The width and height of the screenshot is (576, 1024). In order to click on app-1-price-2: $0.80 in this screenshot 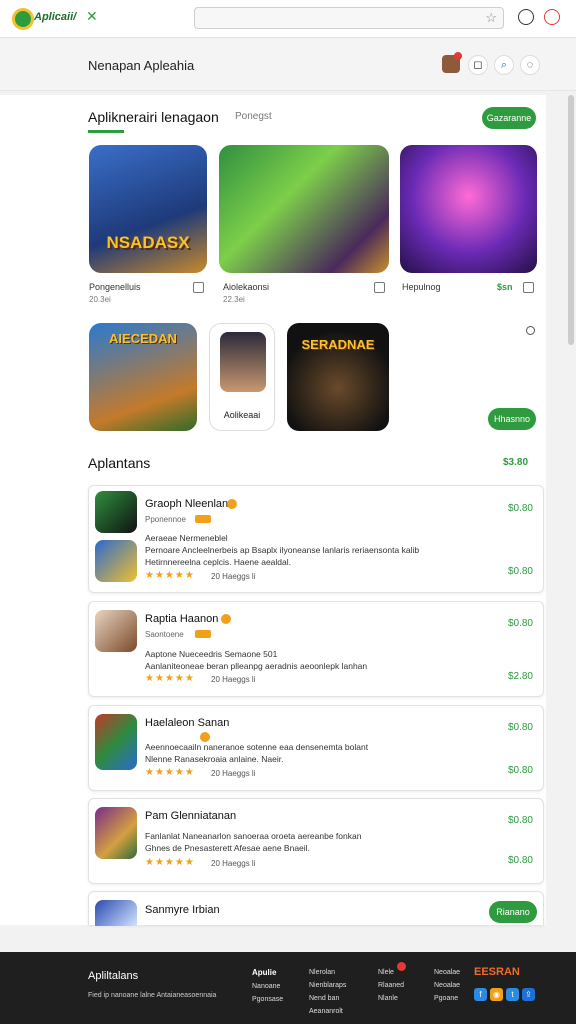, I will do `click(520, 571)`.